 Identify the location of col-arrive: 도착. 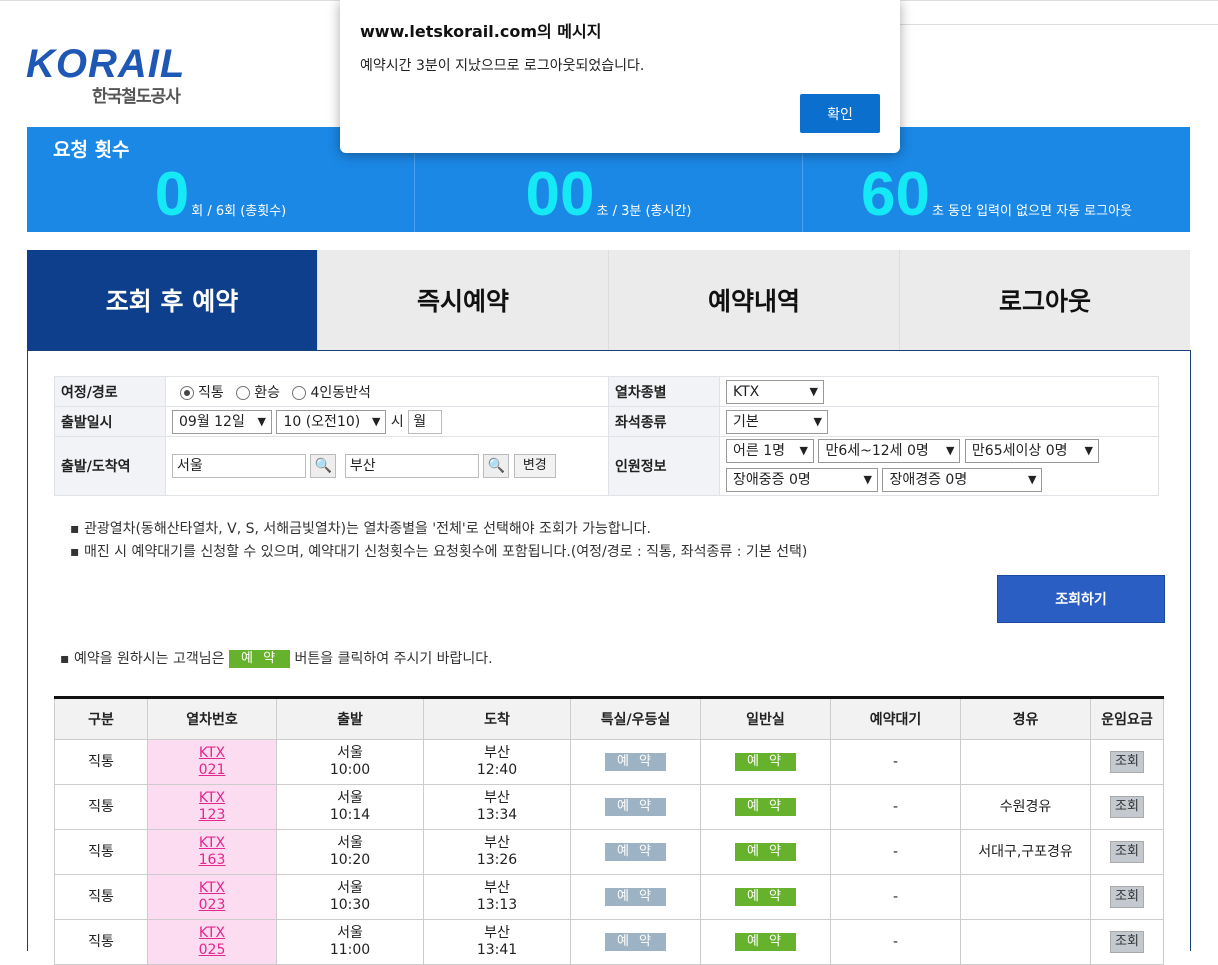
(497, 718).